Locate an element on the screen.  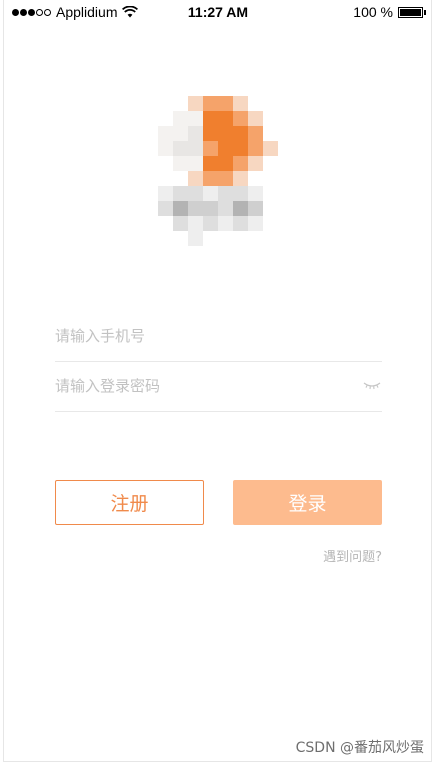
battery-icon is located at coordinates (410, 12).